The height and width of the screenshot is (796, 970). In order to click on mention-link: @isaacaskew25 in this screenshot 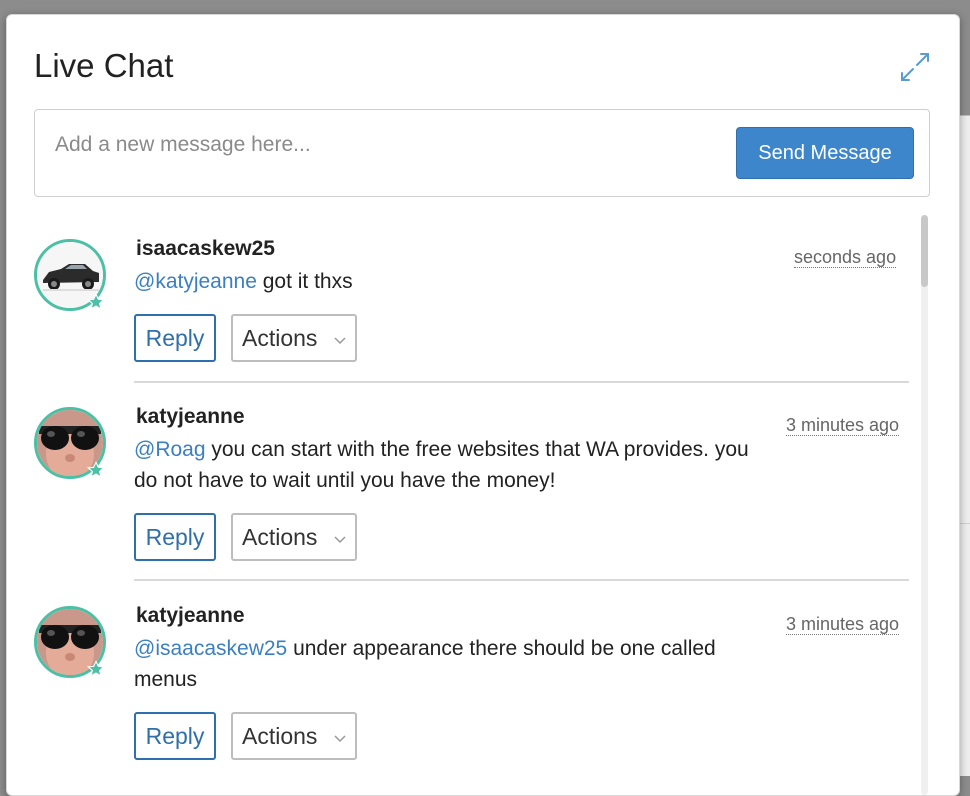, I will do `click(210, 648)`.